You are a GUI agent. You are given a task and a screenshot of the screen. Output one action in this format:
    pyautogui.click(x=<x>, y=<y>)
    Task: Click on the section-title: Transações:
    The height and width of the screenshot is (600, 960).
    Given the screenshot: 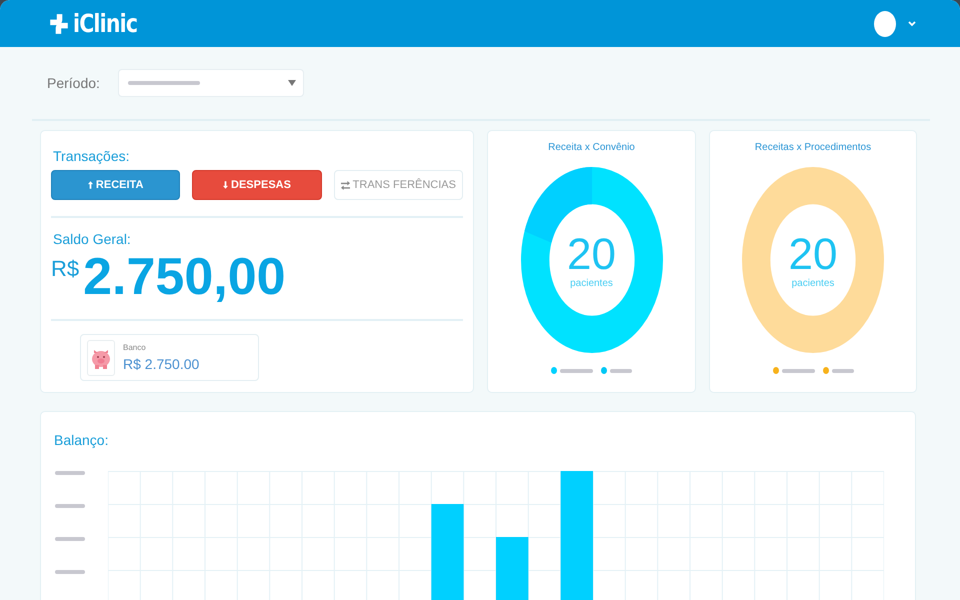 What is the action you would take?
    pyautogui.click(x=91, y=156)
    